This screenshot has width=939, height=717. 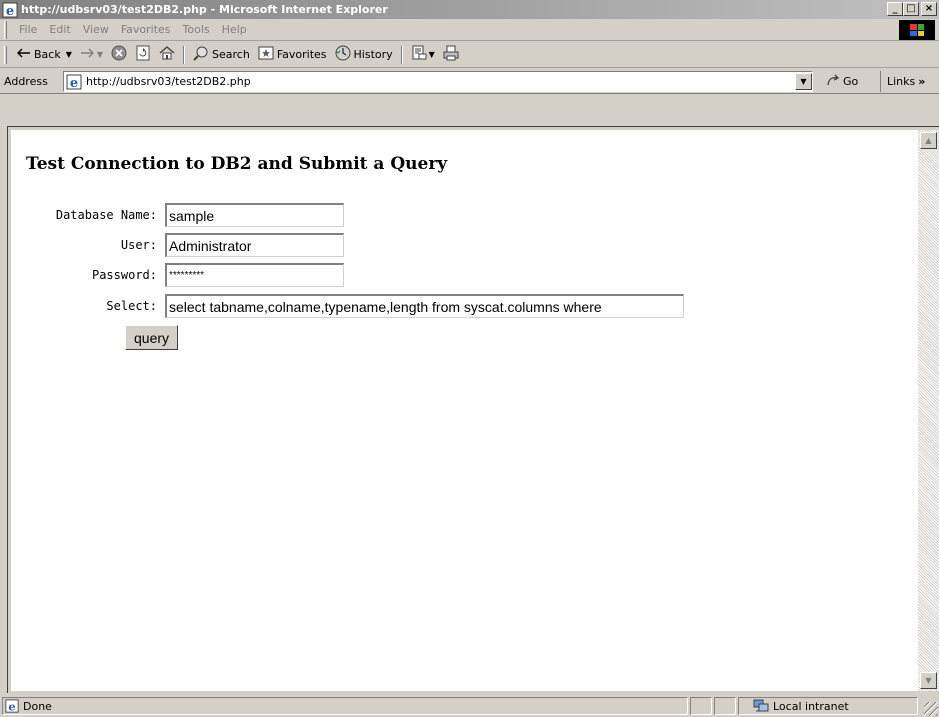 What do you see at coordinates (201, 54) in the screenshot?
I see `search-icon` at bounding box center [201, 54].